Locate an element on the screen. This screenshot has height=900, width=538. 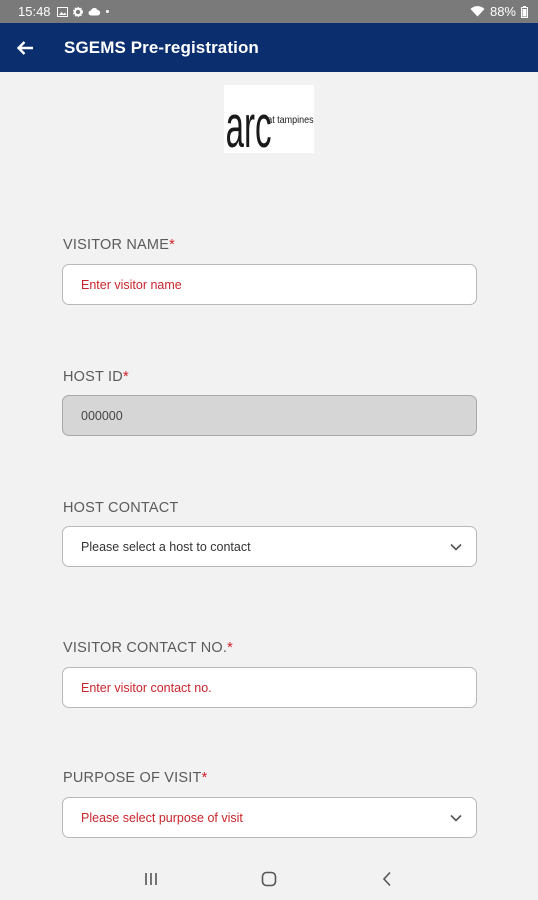
purpose-placeholder: Please select purpose of visit is located at coordinates (162, 817).